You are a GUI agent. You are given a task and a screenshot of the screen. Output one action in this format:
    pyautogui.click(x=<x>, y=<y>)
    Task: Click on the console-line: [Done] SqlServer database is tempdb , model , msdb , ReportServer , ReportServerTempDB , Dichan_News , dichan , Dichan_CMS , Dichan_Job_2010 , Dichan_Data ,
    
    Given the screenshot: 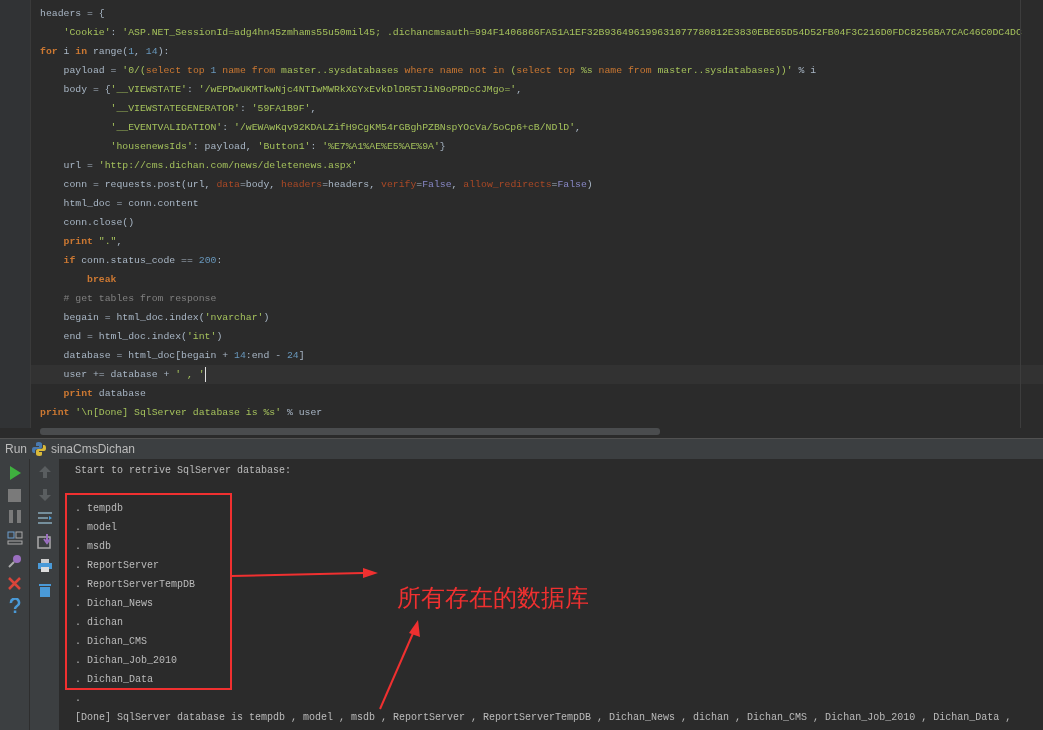 What is the action you would take?
    pyautogui.click(x=543, y=718)
    